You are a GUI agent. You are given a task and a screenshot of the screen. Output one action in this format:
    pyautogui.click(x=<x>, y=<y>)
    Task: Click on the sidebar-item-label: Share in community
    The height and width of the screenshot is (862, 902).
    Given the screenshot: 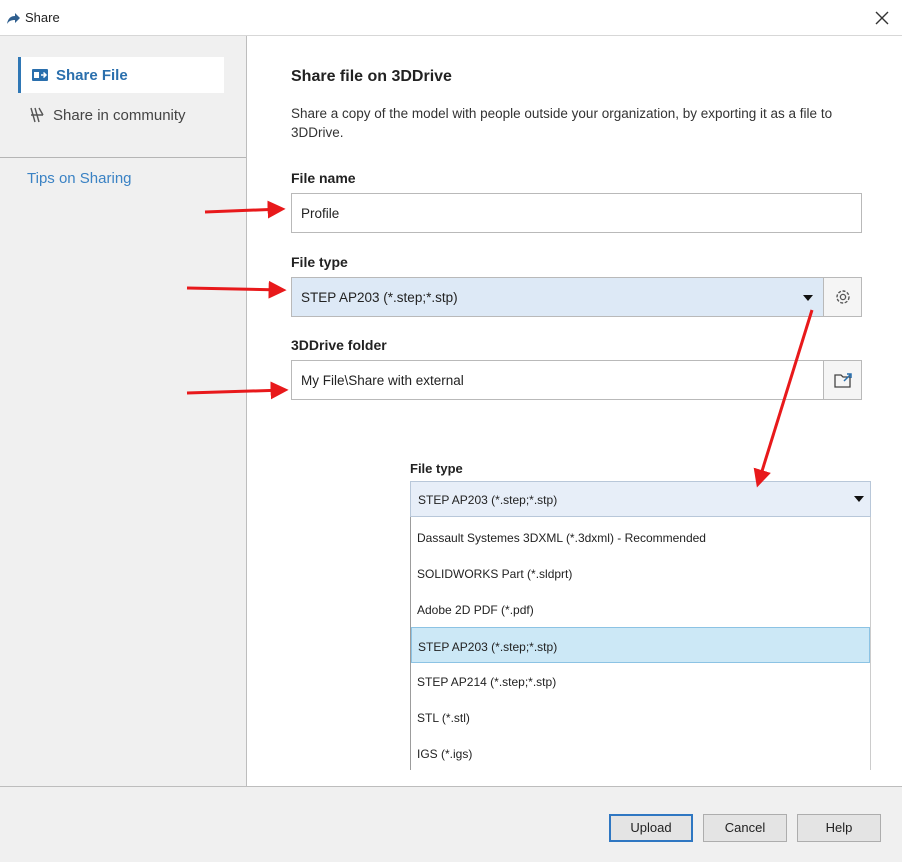 What is the action you would take?
    pyautogui.click(x=119, y=115)
    